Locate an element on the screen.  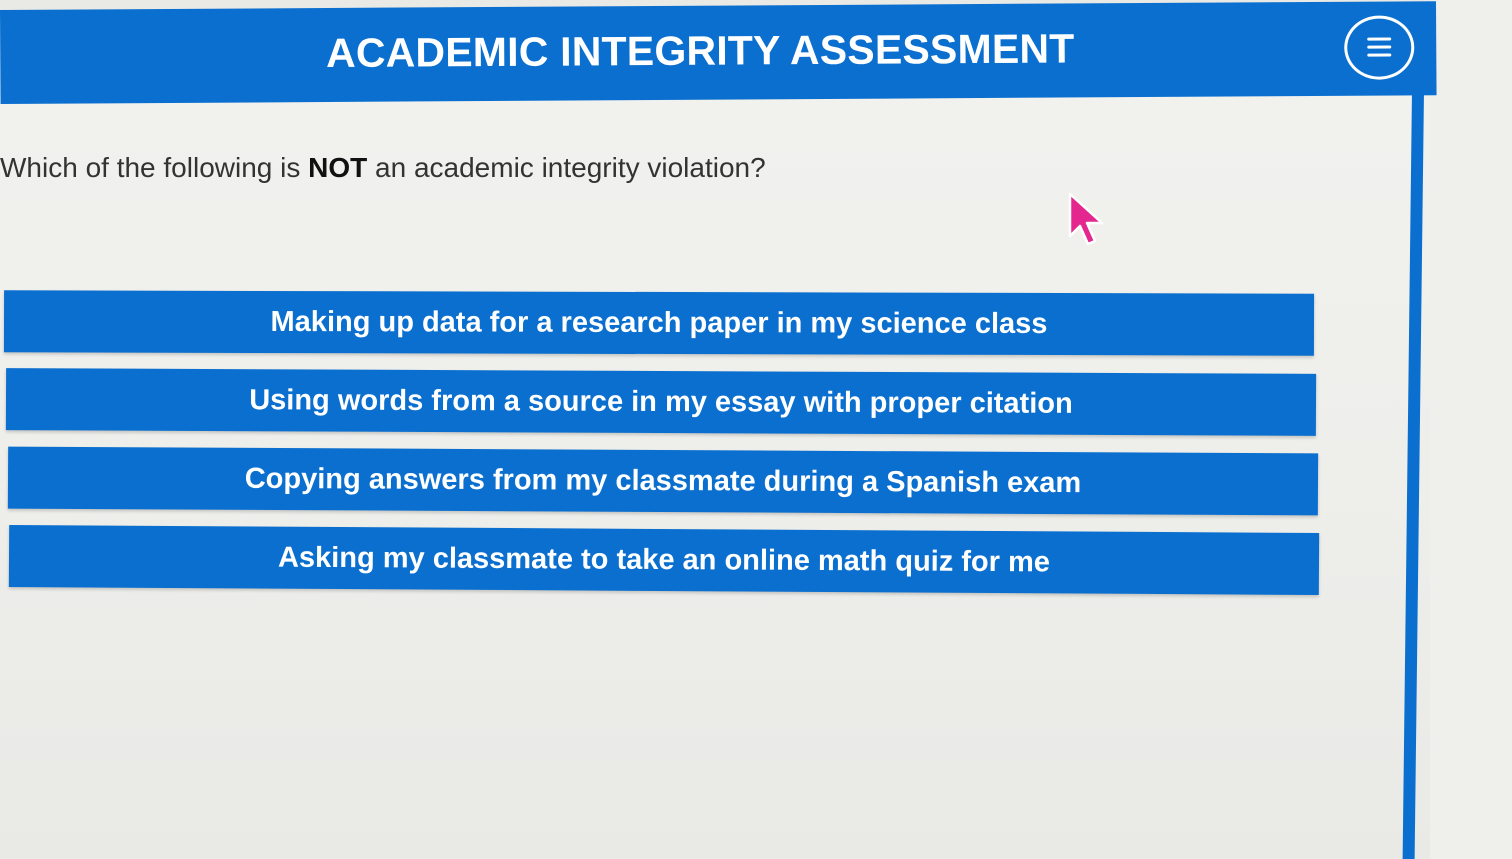
page-margin is located at coordinates (1471, 429).